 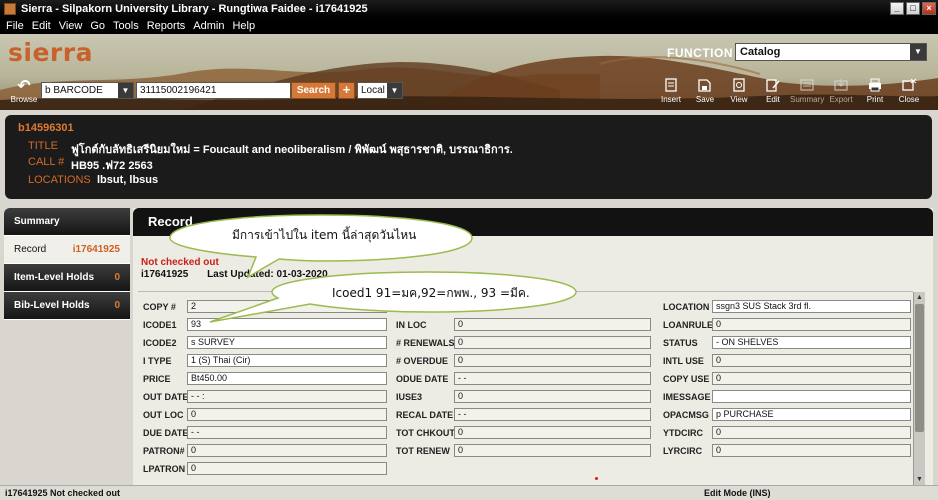 What do you see at coordinates (831, 52) in the screenshot?
I see `function-select: Catalog ▼` at bounding box center [831, 52].